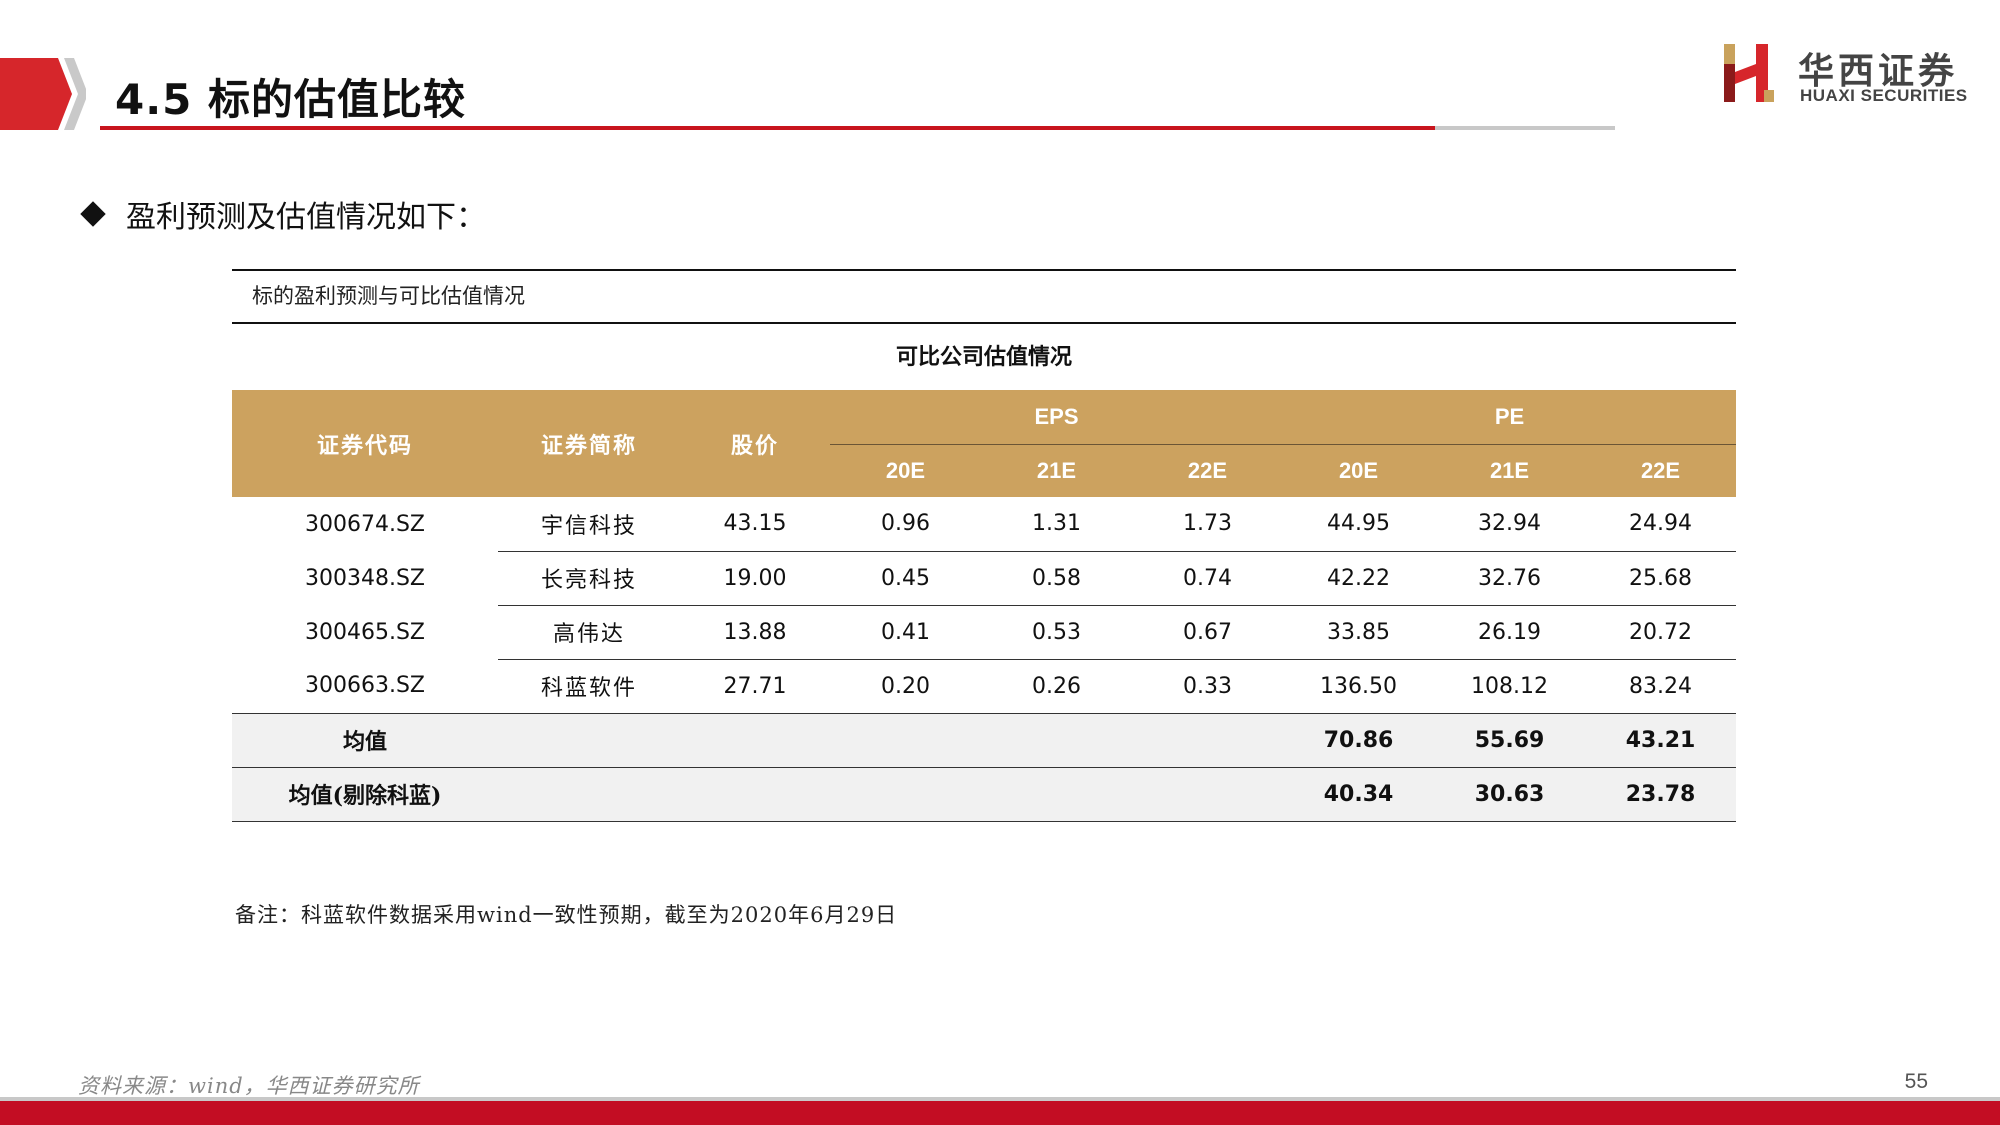  Describe the element at coordinates (1510, 524) in the screenshot. I see `cell-pe-21e: 32.94` at that location.